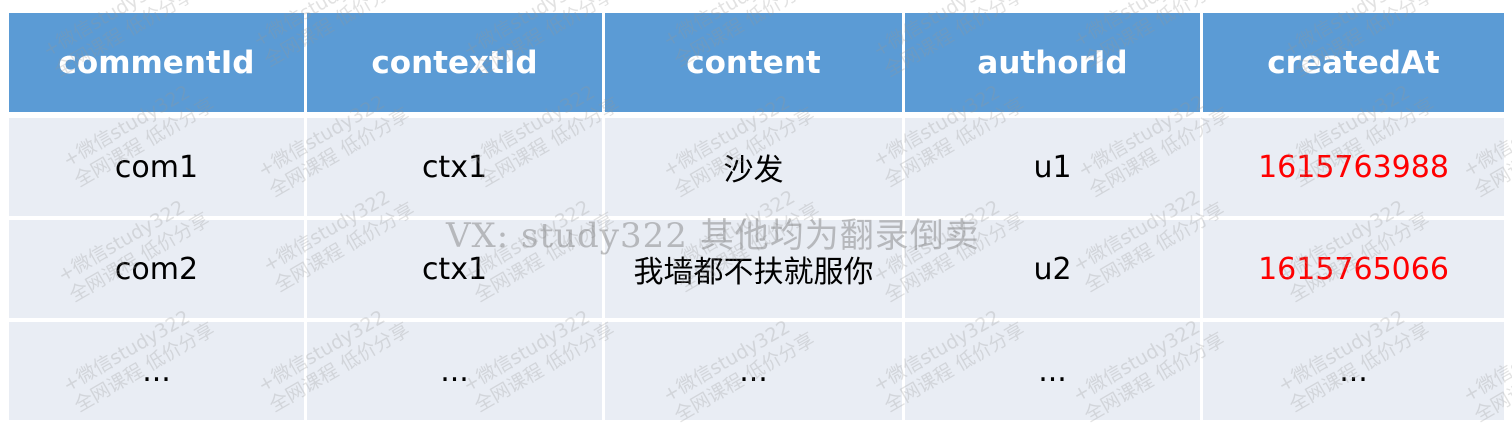  I want to click on cell-comment-id: com1, so click(158, 169).